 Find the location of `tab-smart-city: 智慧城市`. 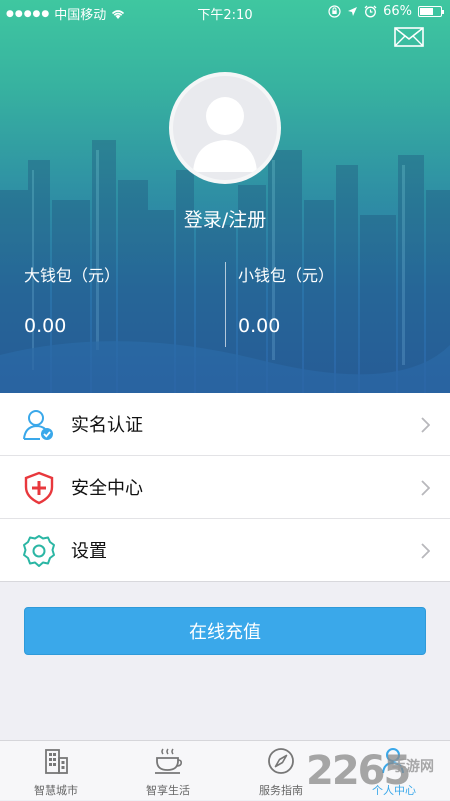

tab-smart-city: 智慧城市 is located at coordinates (56, 771).